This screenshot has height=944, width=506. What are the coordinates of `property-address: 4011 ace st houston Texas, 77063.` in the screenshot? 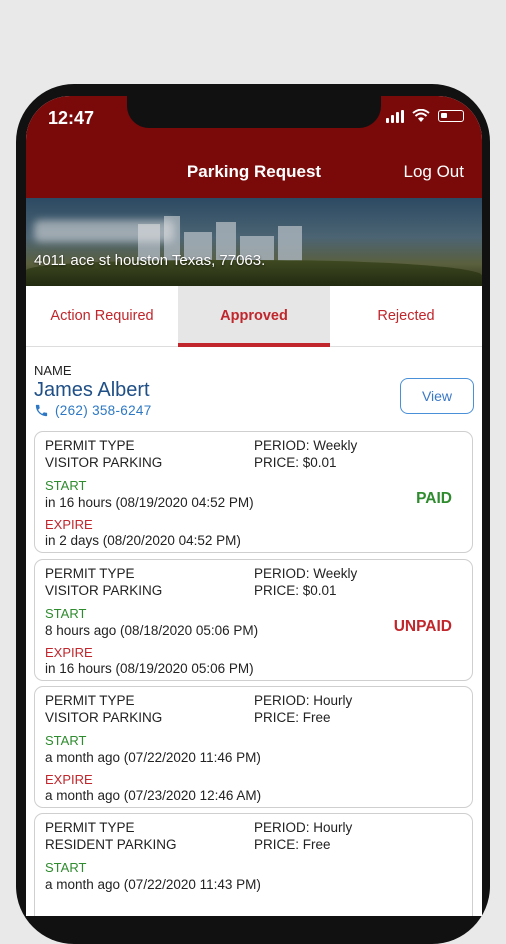 It's located at (150, 260).